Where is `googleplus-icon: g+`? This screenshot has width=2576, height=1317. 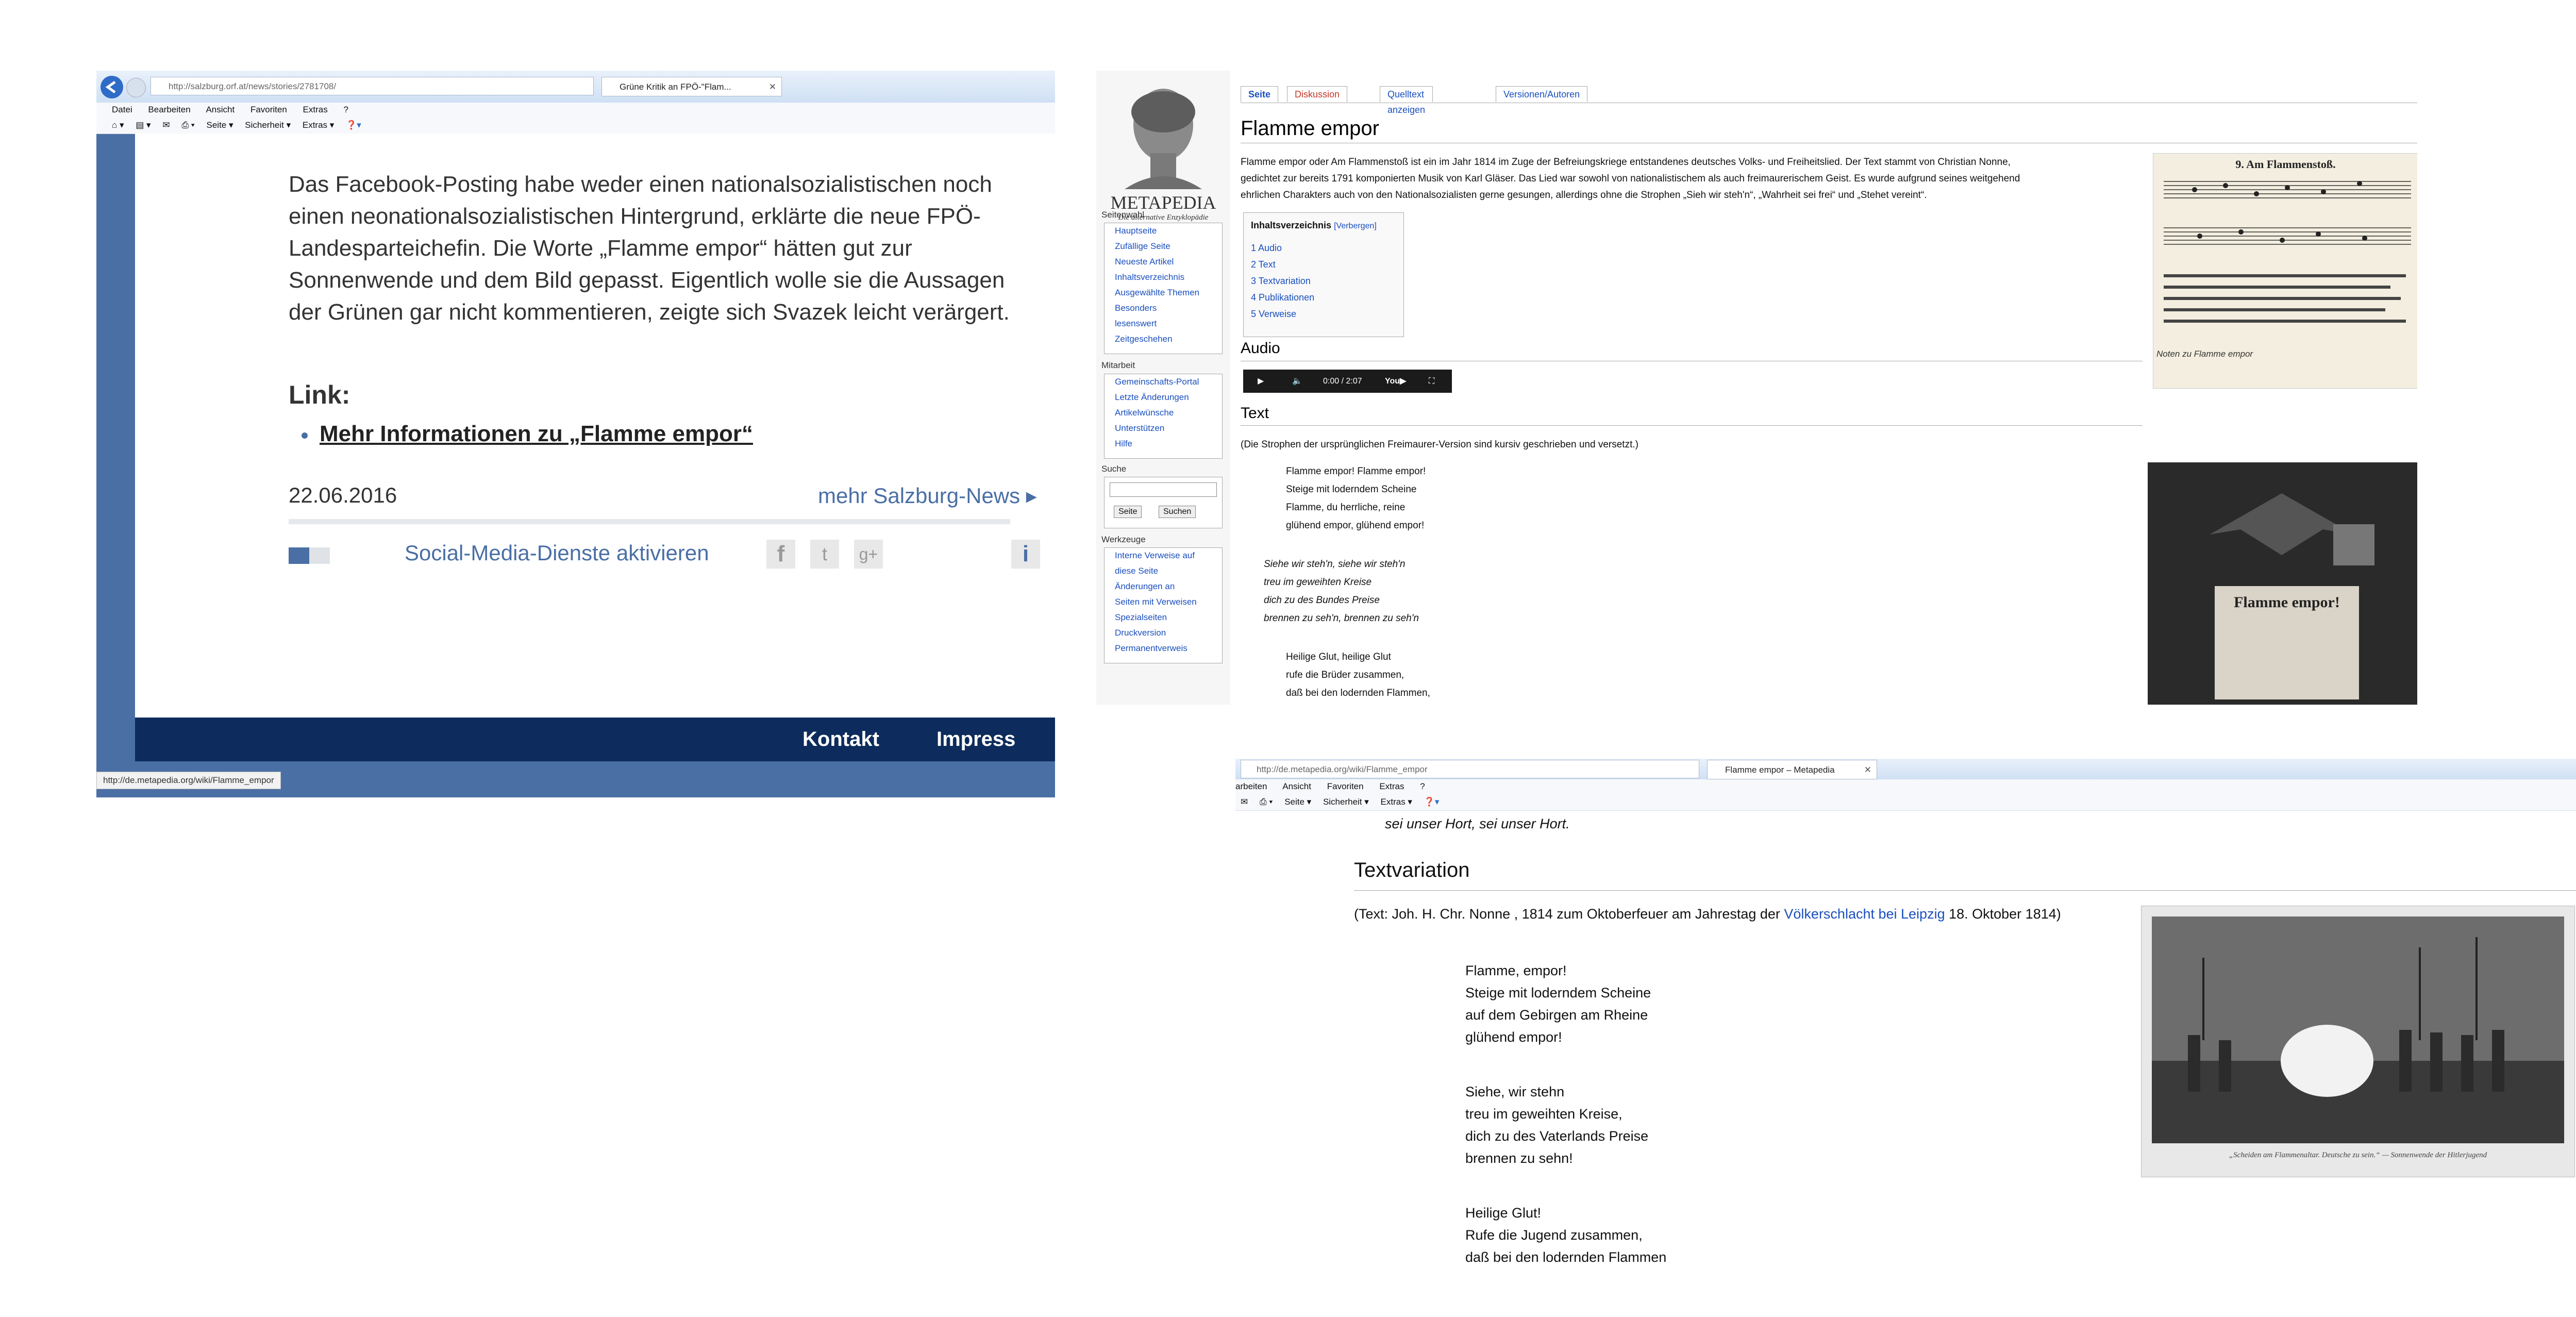 googleplus-icon: g+ is located at coordinates (868, 554).